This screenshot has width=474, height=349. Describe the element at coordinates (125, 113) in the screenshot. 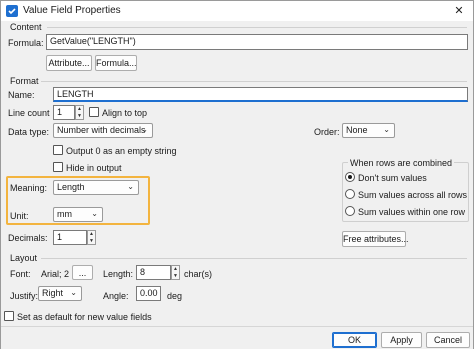

I see `align-to-top-label: Align to top` at that location.